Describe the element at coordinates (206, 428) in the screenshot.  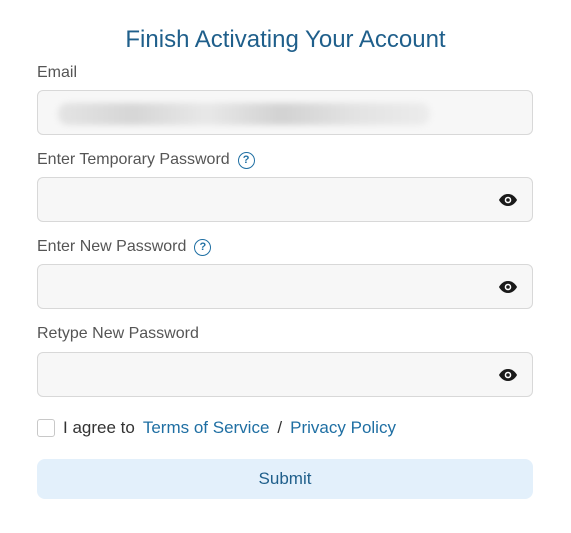
I see `terms-link: Terms of Service` at that location.